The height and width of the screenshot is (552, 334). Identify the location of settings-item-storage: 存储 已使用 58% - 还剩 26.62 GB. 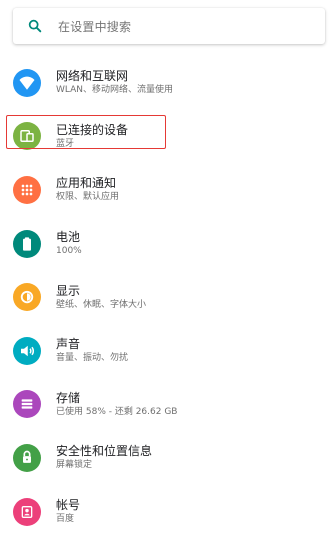
(167, 405).